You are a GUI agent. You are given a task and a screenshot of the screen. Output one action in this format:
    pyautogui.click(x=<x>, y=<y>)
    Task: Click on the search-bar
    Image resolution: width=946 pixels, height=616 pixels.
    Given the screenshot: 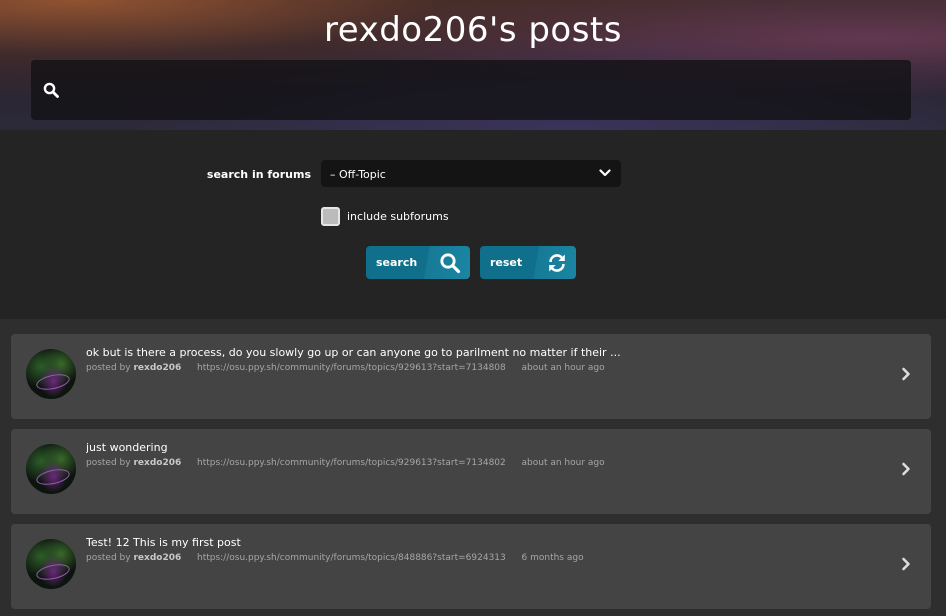 What is the action you would take?
    pyautogui.click(x=471, y=90)
    